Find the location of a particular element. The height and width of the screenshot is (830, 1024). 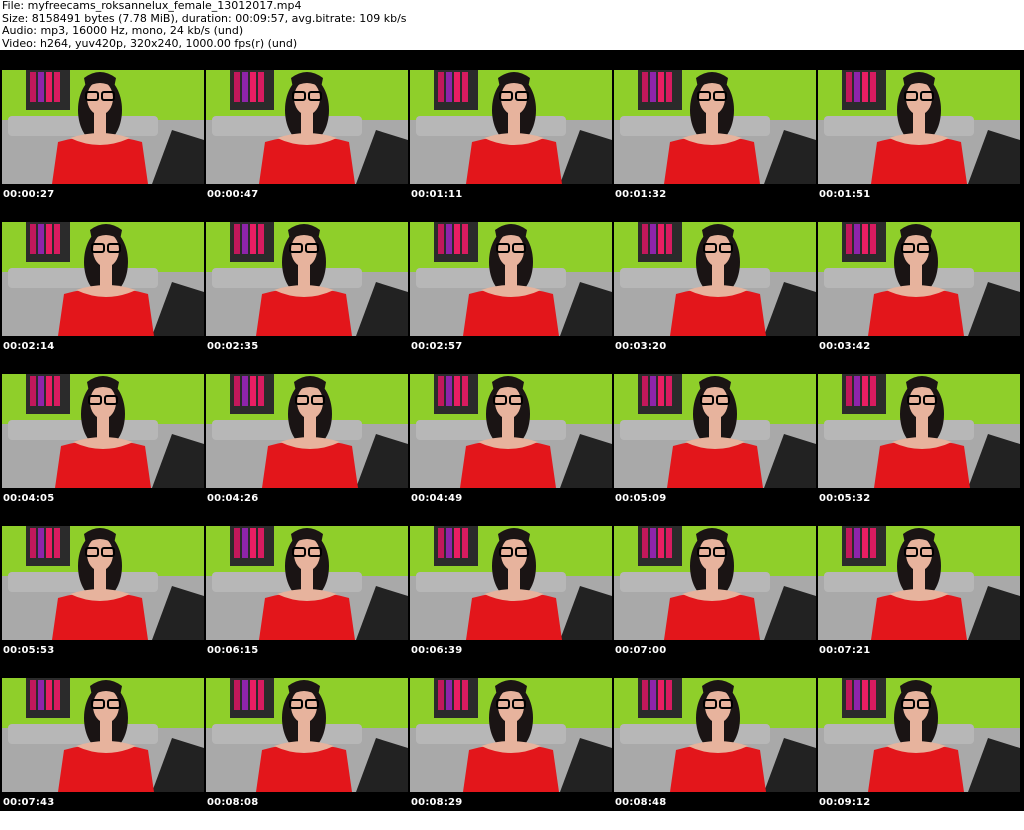

thumbnail-frame: 00:07:43 is located at coordinates (104, 754).